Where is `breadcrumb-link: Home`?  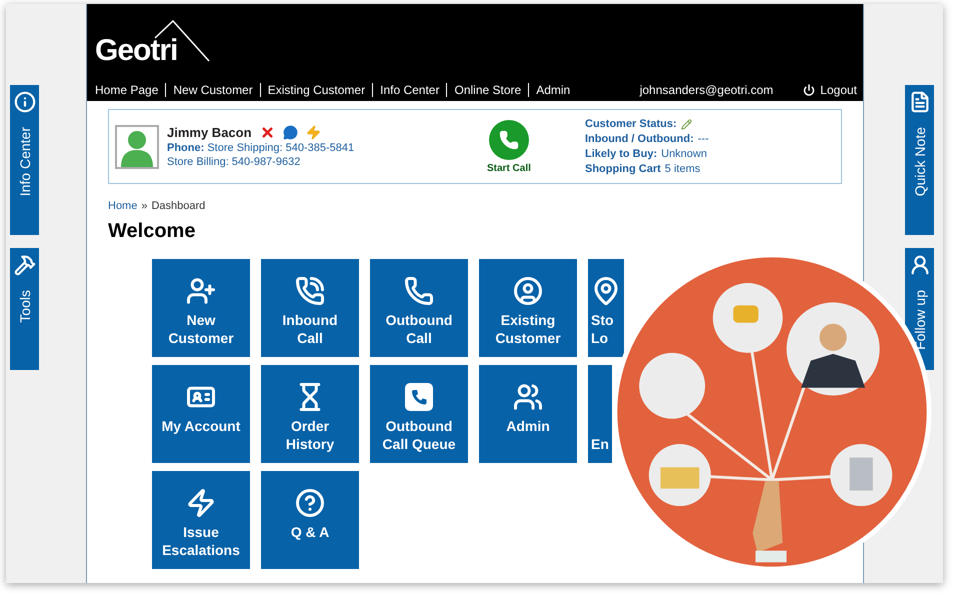 breadcrumb-link: Home is located at coordinates (123, 206).